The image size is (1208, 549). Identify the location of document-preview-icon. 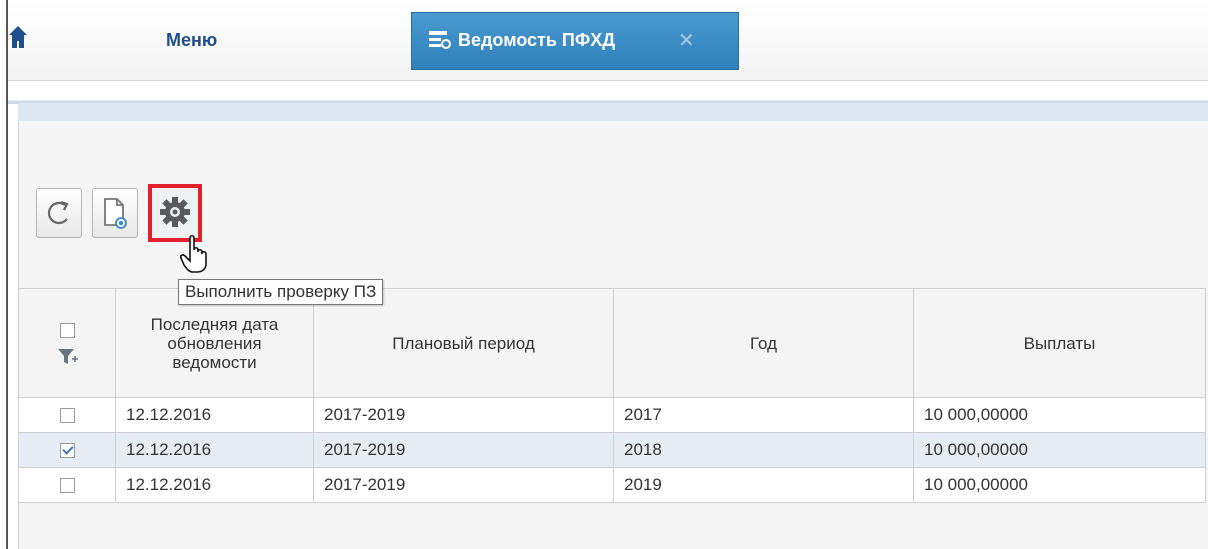
(115, 213).